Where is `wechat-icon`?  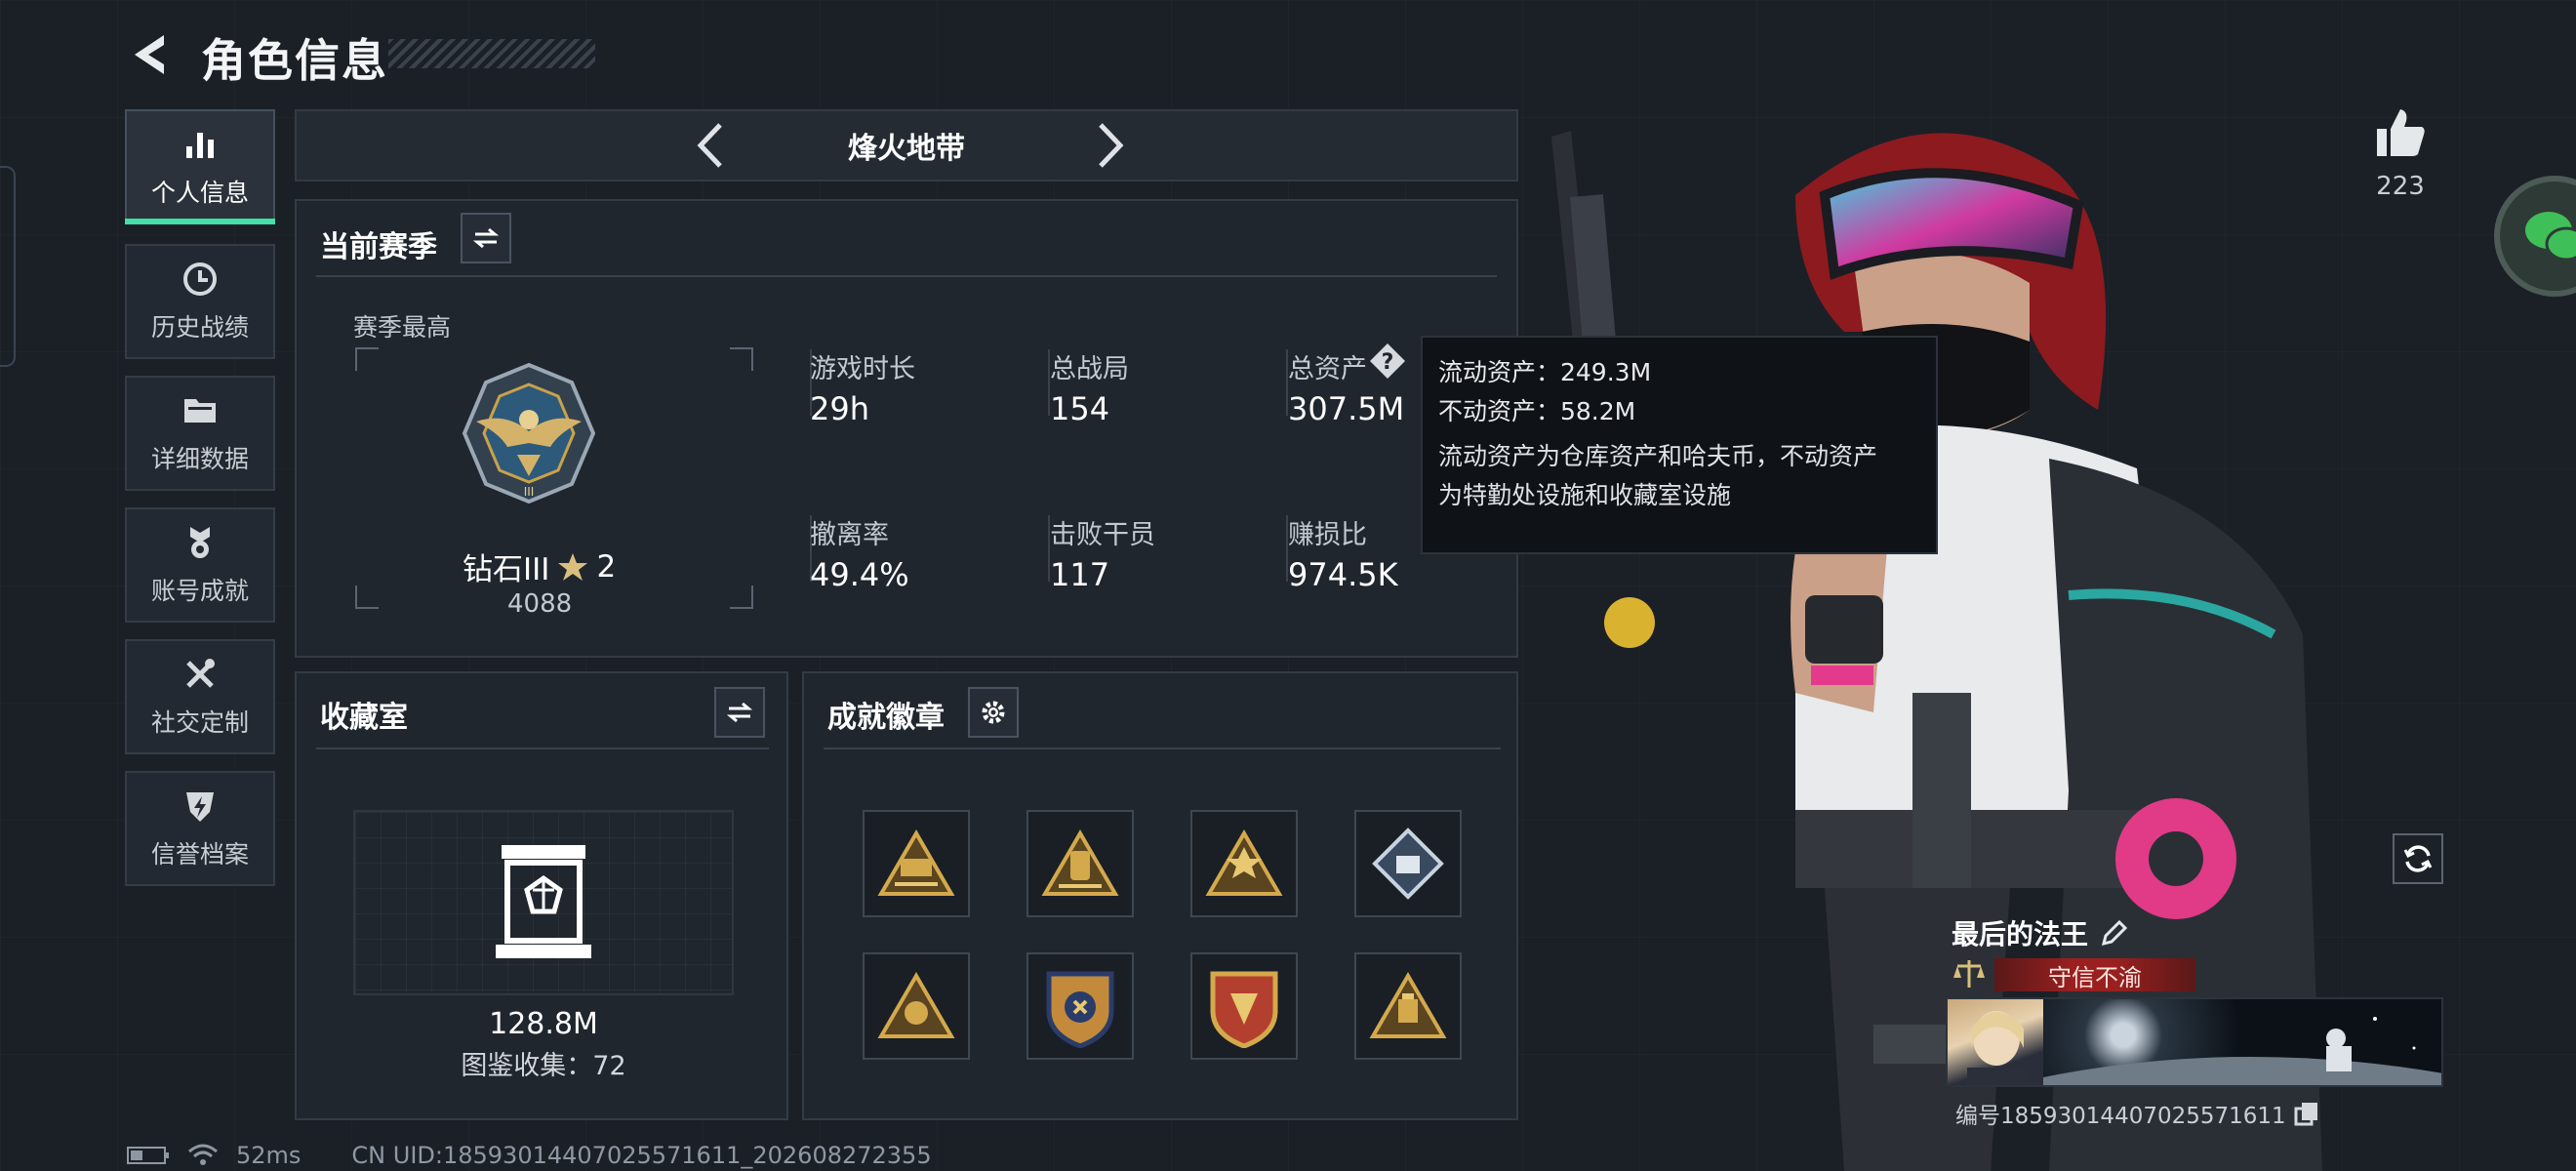 wechat-icon is located at coordinates (2550, 237).